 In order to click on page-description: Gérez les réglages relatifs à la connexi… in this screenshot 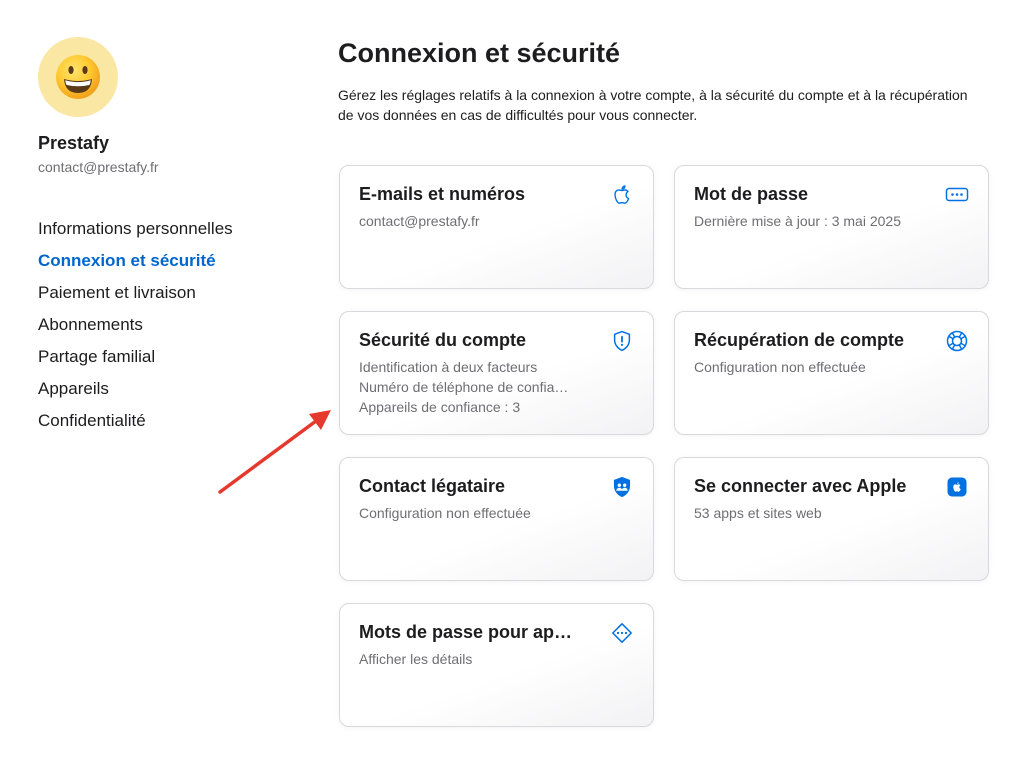, I will do `click(653, 105)`.